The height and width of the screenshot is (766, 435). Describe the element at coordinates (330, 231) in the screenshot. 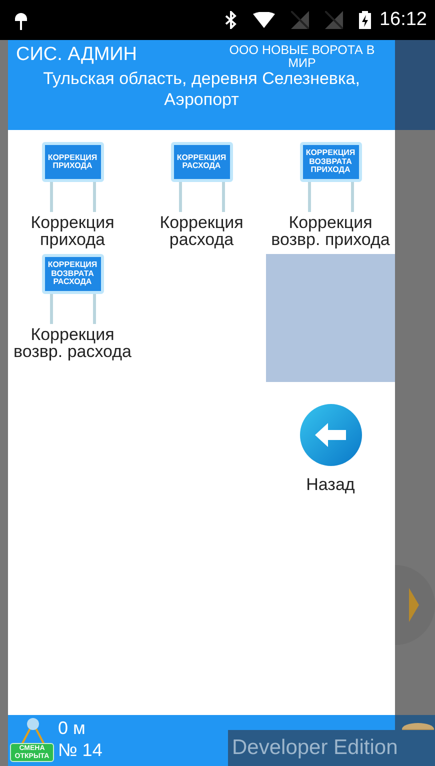

I see `menu-item-label: Коррекция возвр. прихода` at that location.